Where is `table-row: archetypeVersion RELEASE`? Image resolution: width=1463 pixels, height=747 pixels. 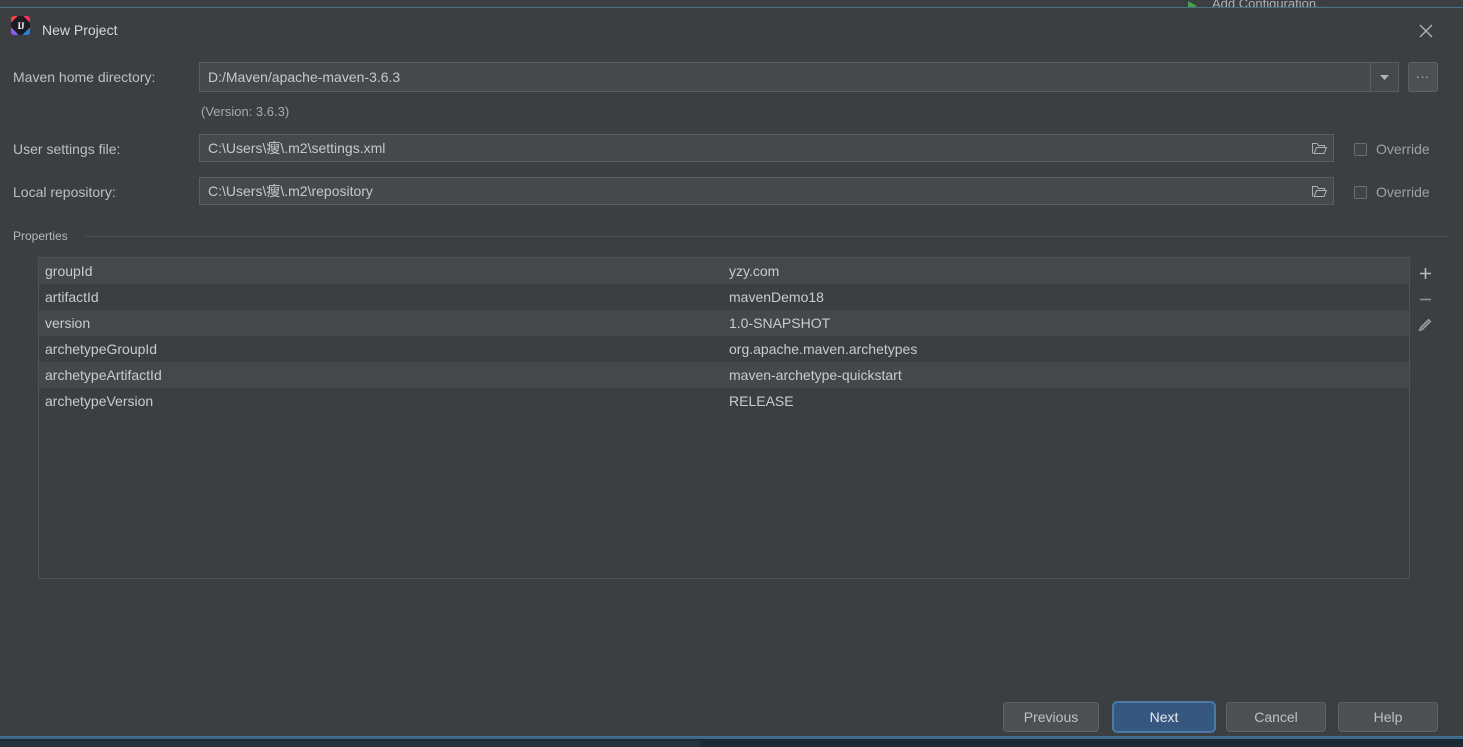 table-row: archetypeVersion RELEASE is located at coordinates (724, 401).